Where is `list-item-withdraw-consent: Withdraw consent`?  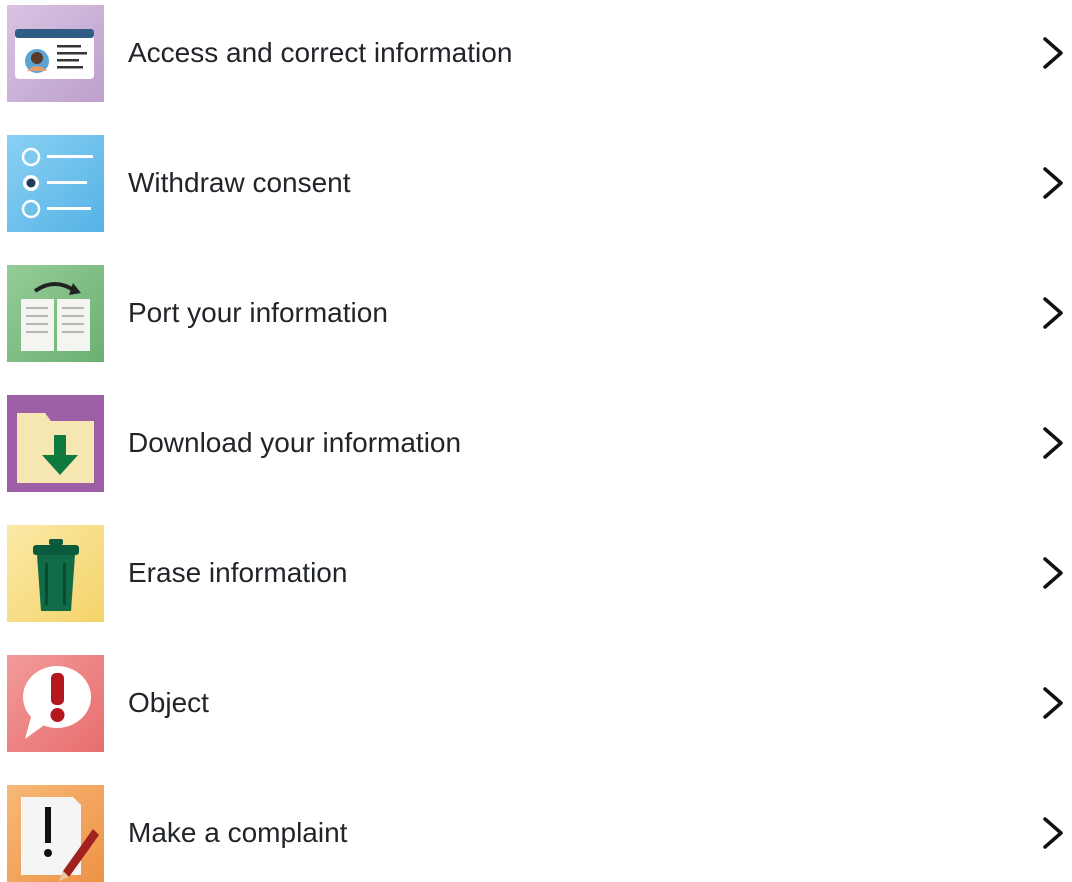 list-item-withdraw-consent: Withdraw consent is located at coordinates (536, 183).